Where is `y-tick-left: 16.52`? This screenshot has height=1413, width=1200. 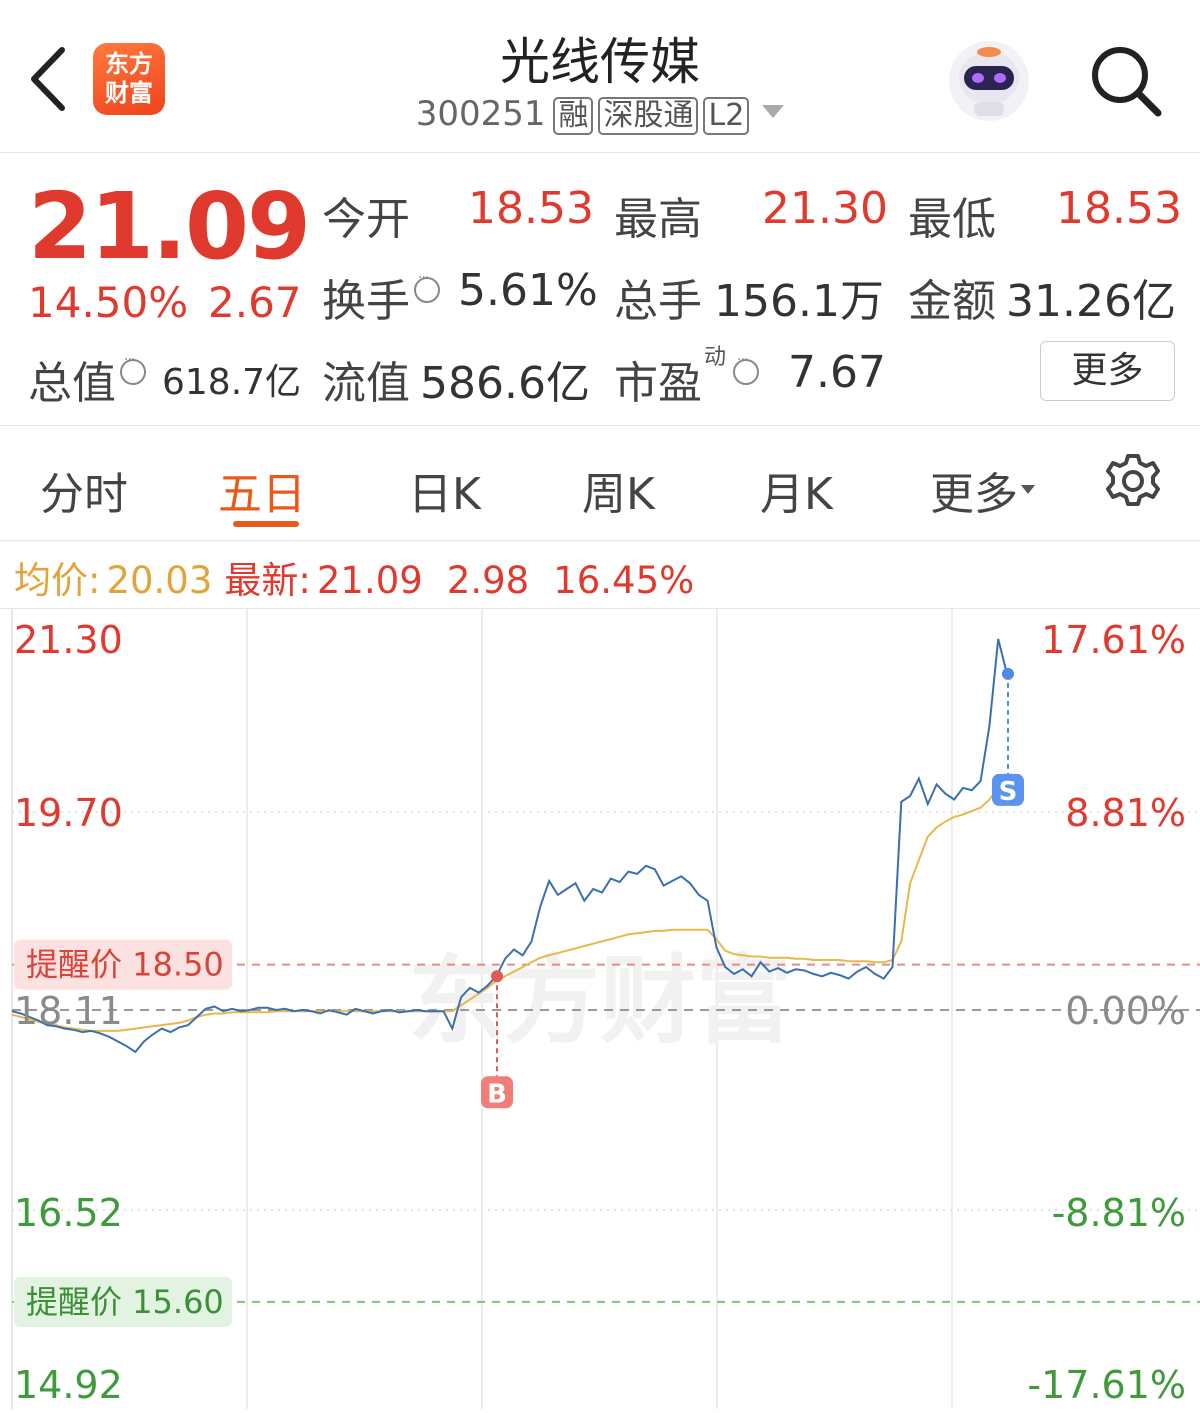
y-tick-left: 16.52 is located at coordinates (68, 1213).